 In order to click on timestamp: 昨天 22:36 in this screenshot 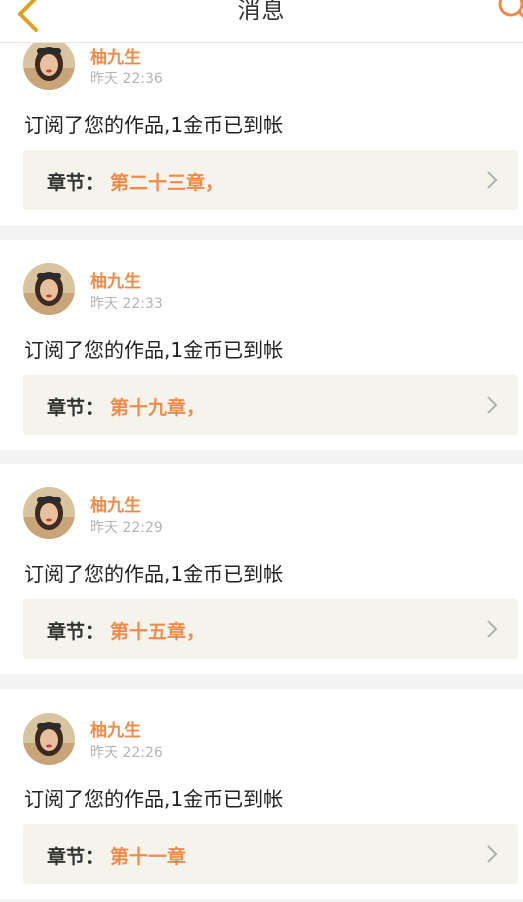, I will do `click(126, 79)`.